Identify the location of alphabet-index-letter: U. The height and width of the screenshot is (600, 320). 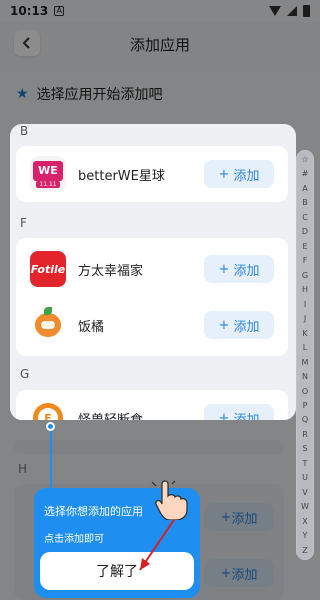
(305, 477).